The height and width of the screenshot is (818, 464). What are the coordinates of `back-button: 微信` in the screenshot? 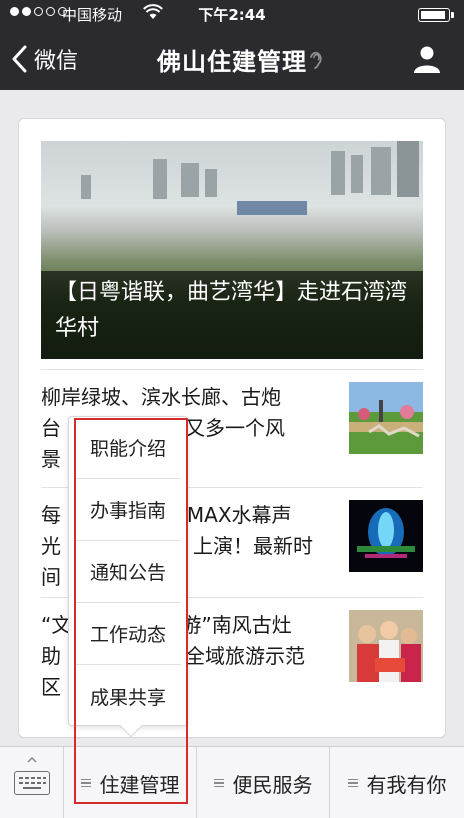 It's located at (44, 59).